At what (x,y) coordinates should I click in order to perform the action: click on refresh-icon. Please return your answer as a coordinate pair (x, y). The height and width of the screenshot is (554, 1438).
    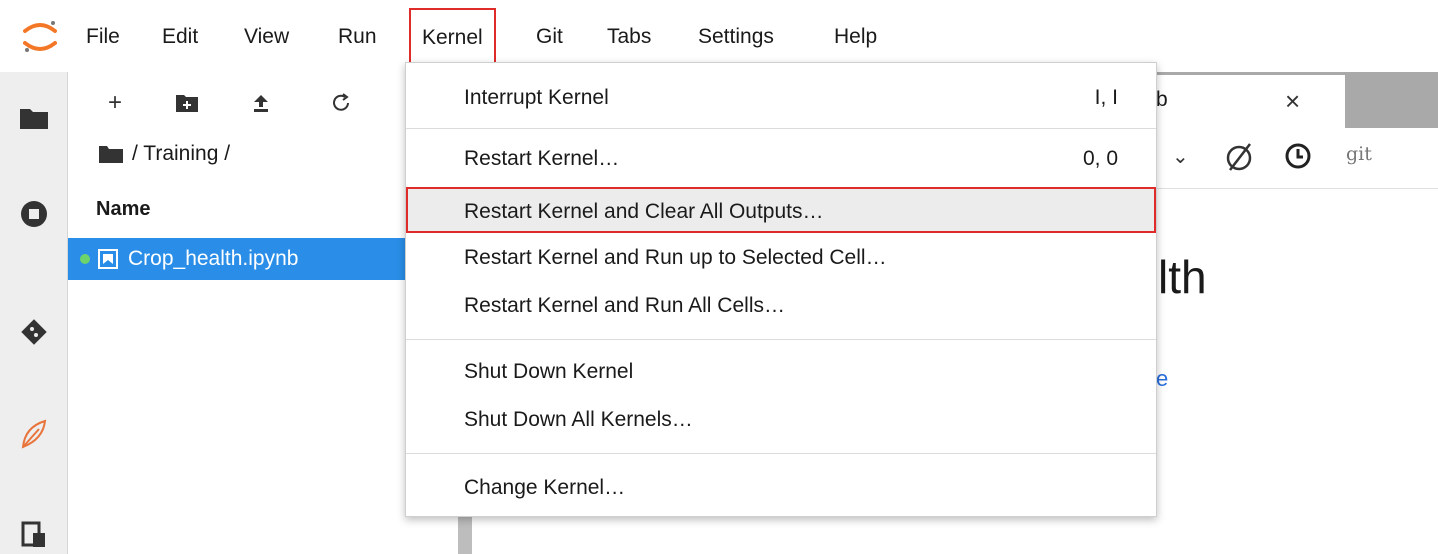
    Looking at the image, I should click on (341, 103).